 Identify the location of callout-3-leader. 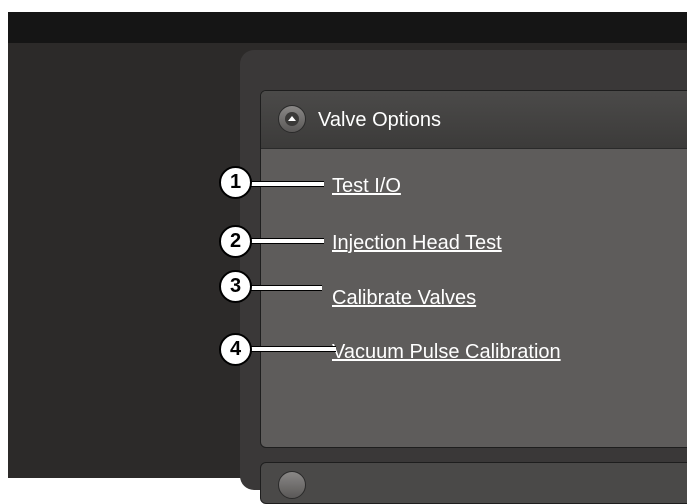
(284, 288).